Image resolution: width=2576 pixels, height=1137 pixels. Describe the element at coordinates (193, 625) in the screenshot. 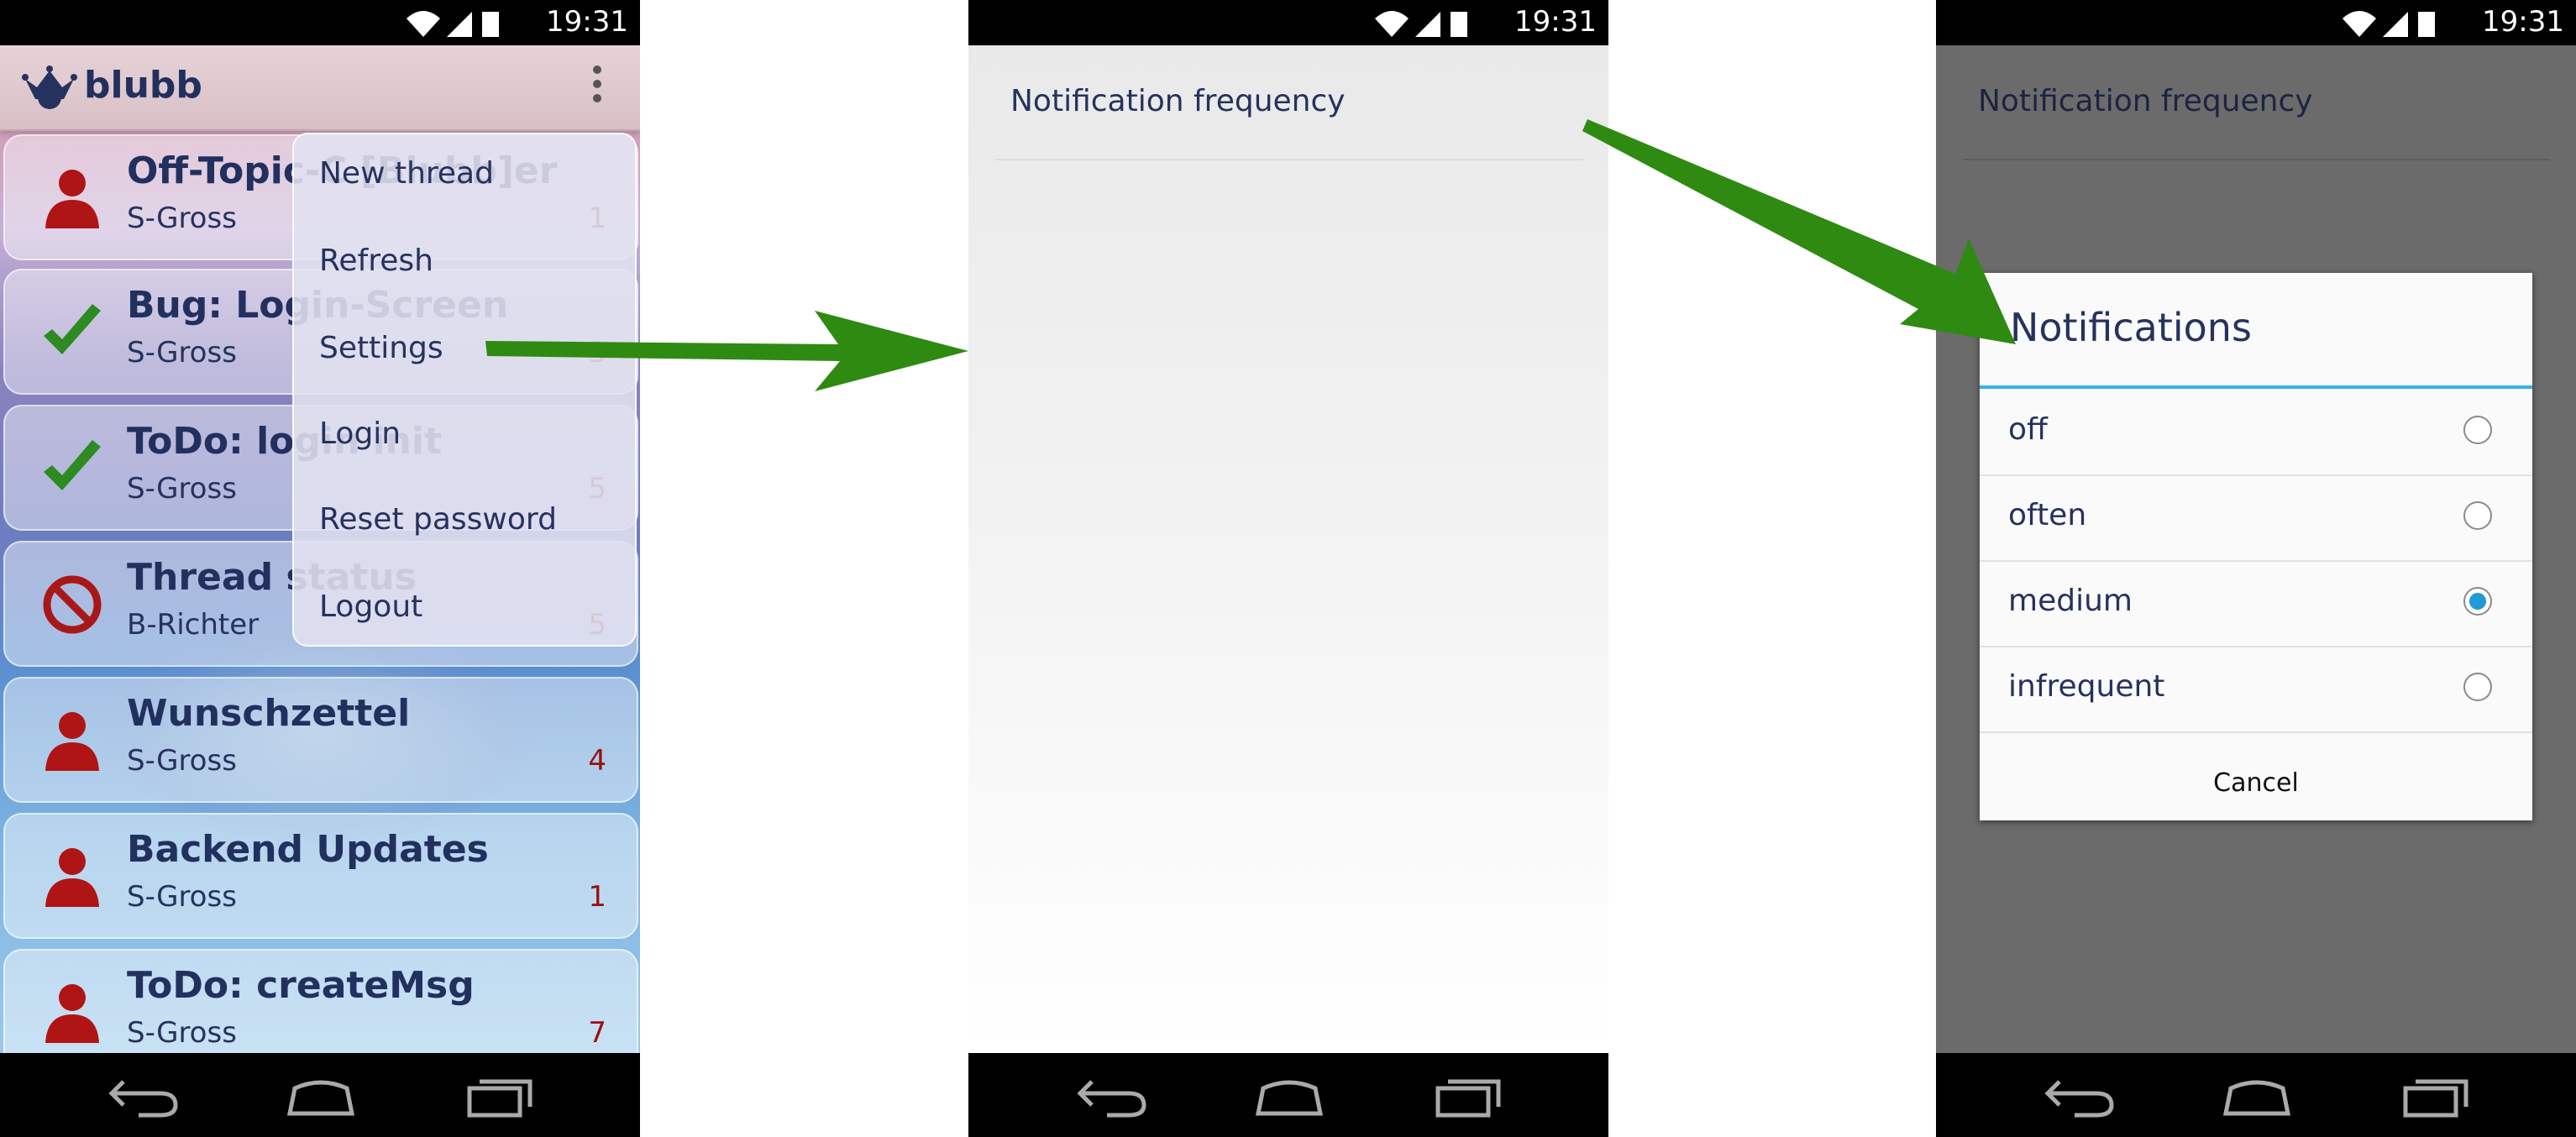

I see `thread-author: B-Richter` at that location.